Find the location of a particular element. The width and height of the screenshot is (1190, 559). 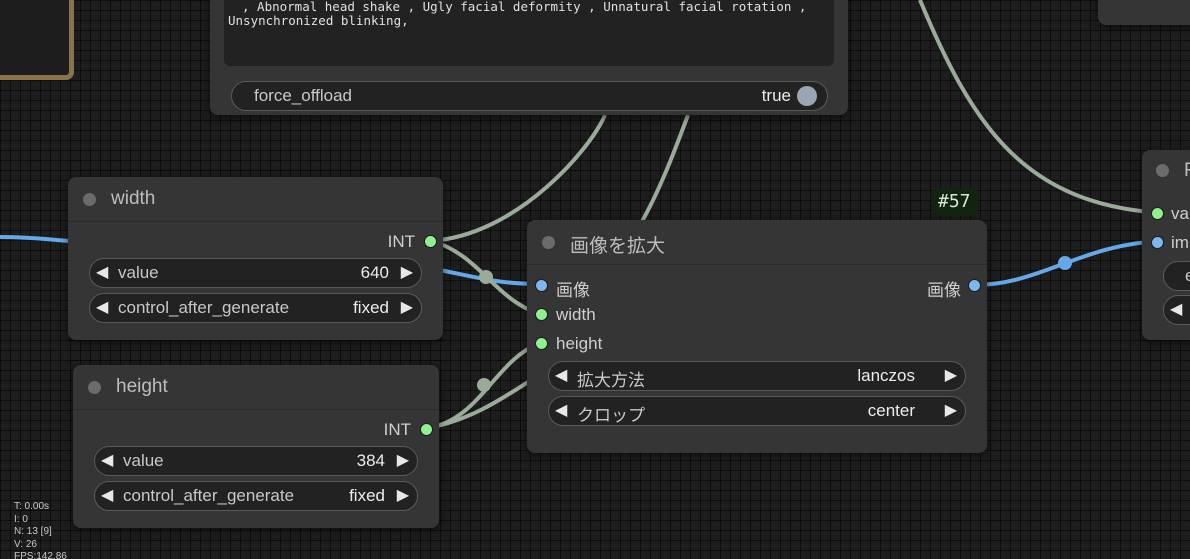

width-value-widget: ◀ value 640 ▶ is located at coordinates (255, 273).